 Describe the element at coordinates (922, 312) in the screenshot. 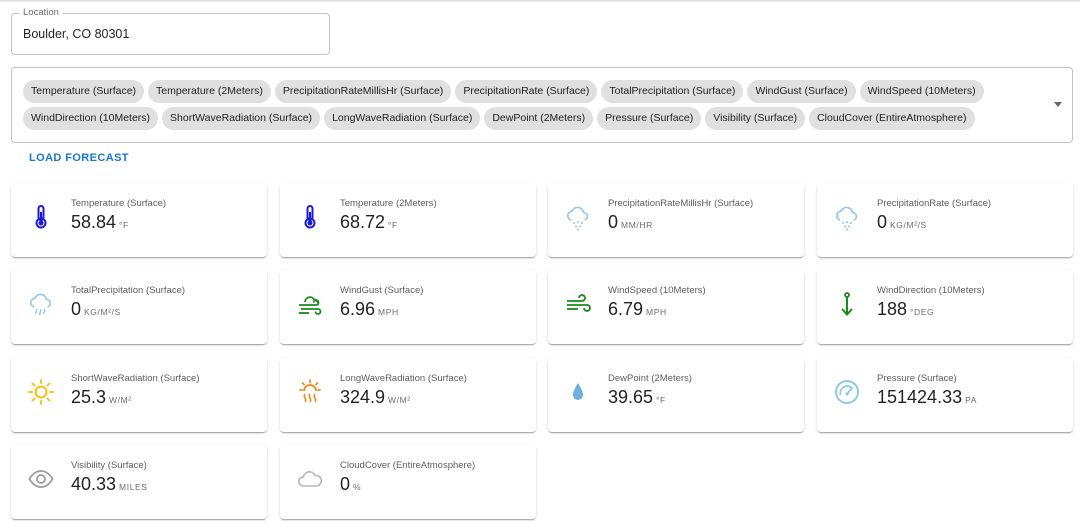

I see `card-unit: °DEG` at that location.